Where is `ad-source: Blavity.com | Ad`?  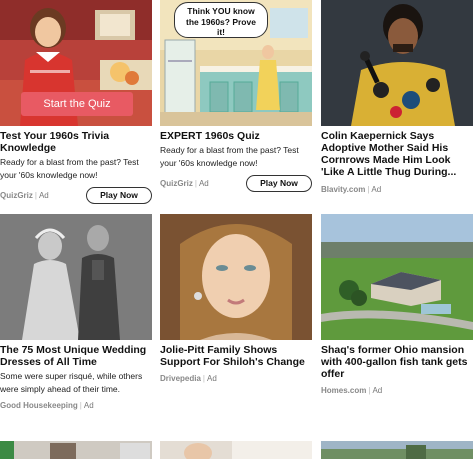
ad-source: Blavity.com | Ad is located at coordinates (351, 189).